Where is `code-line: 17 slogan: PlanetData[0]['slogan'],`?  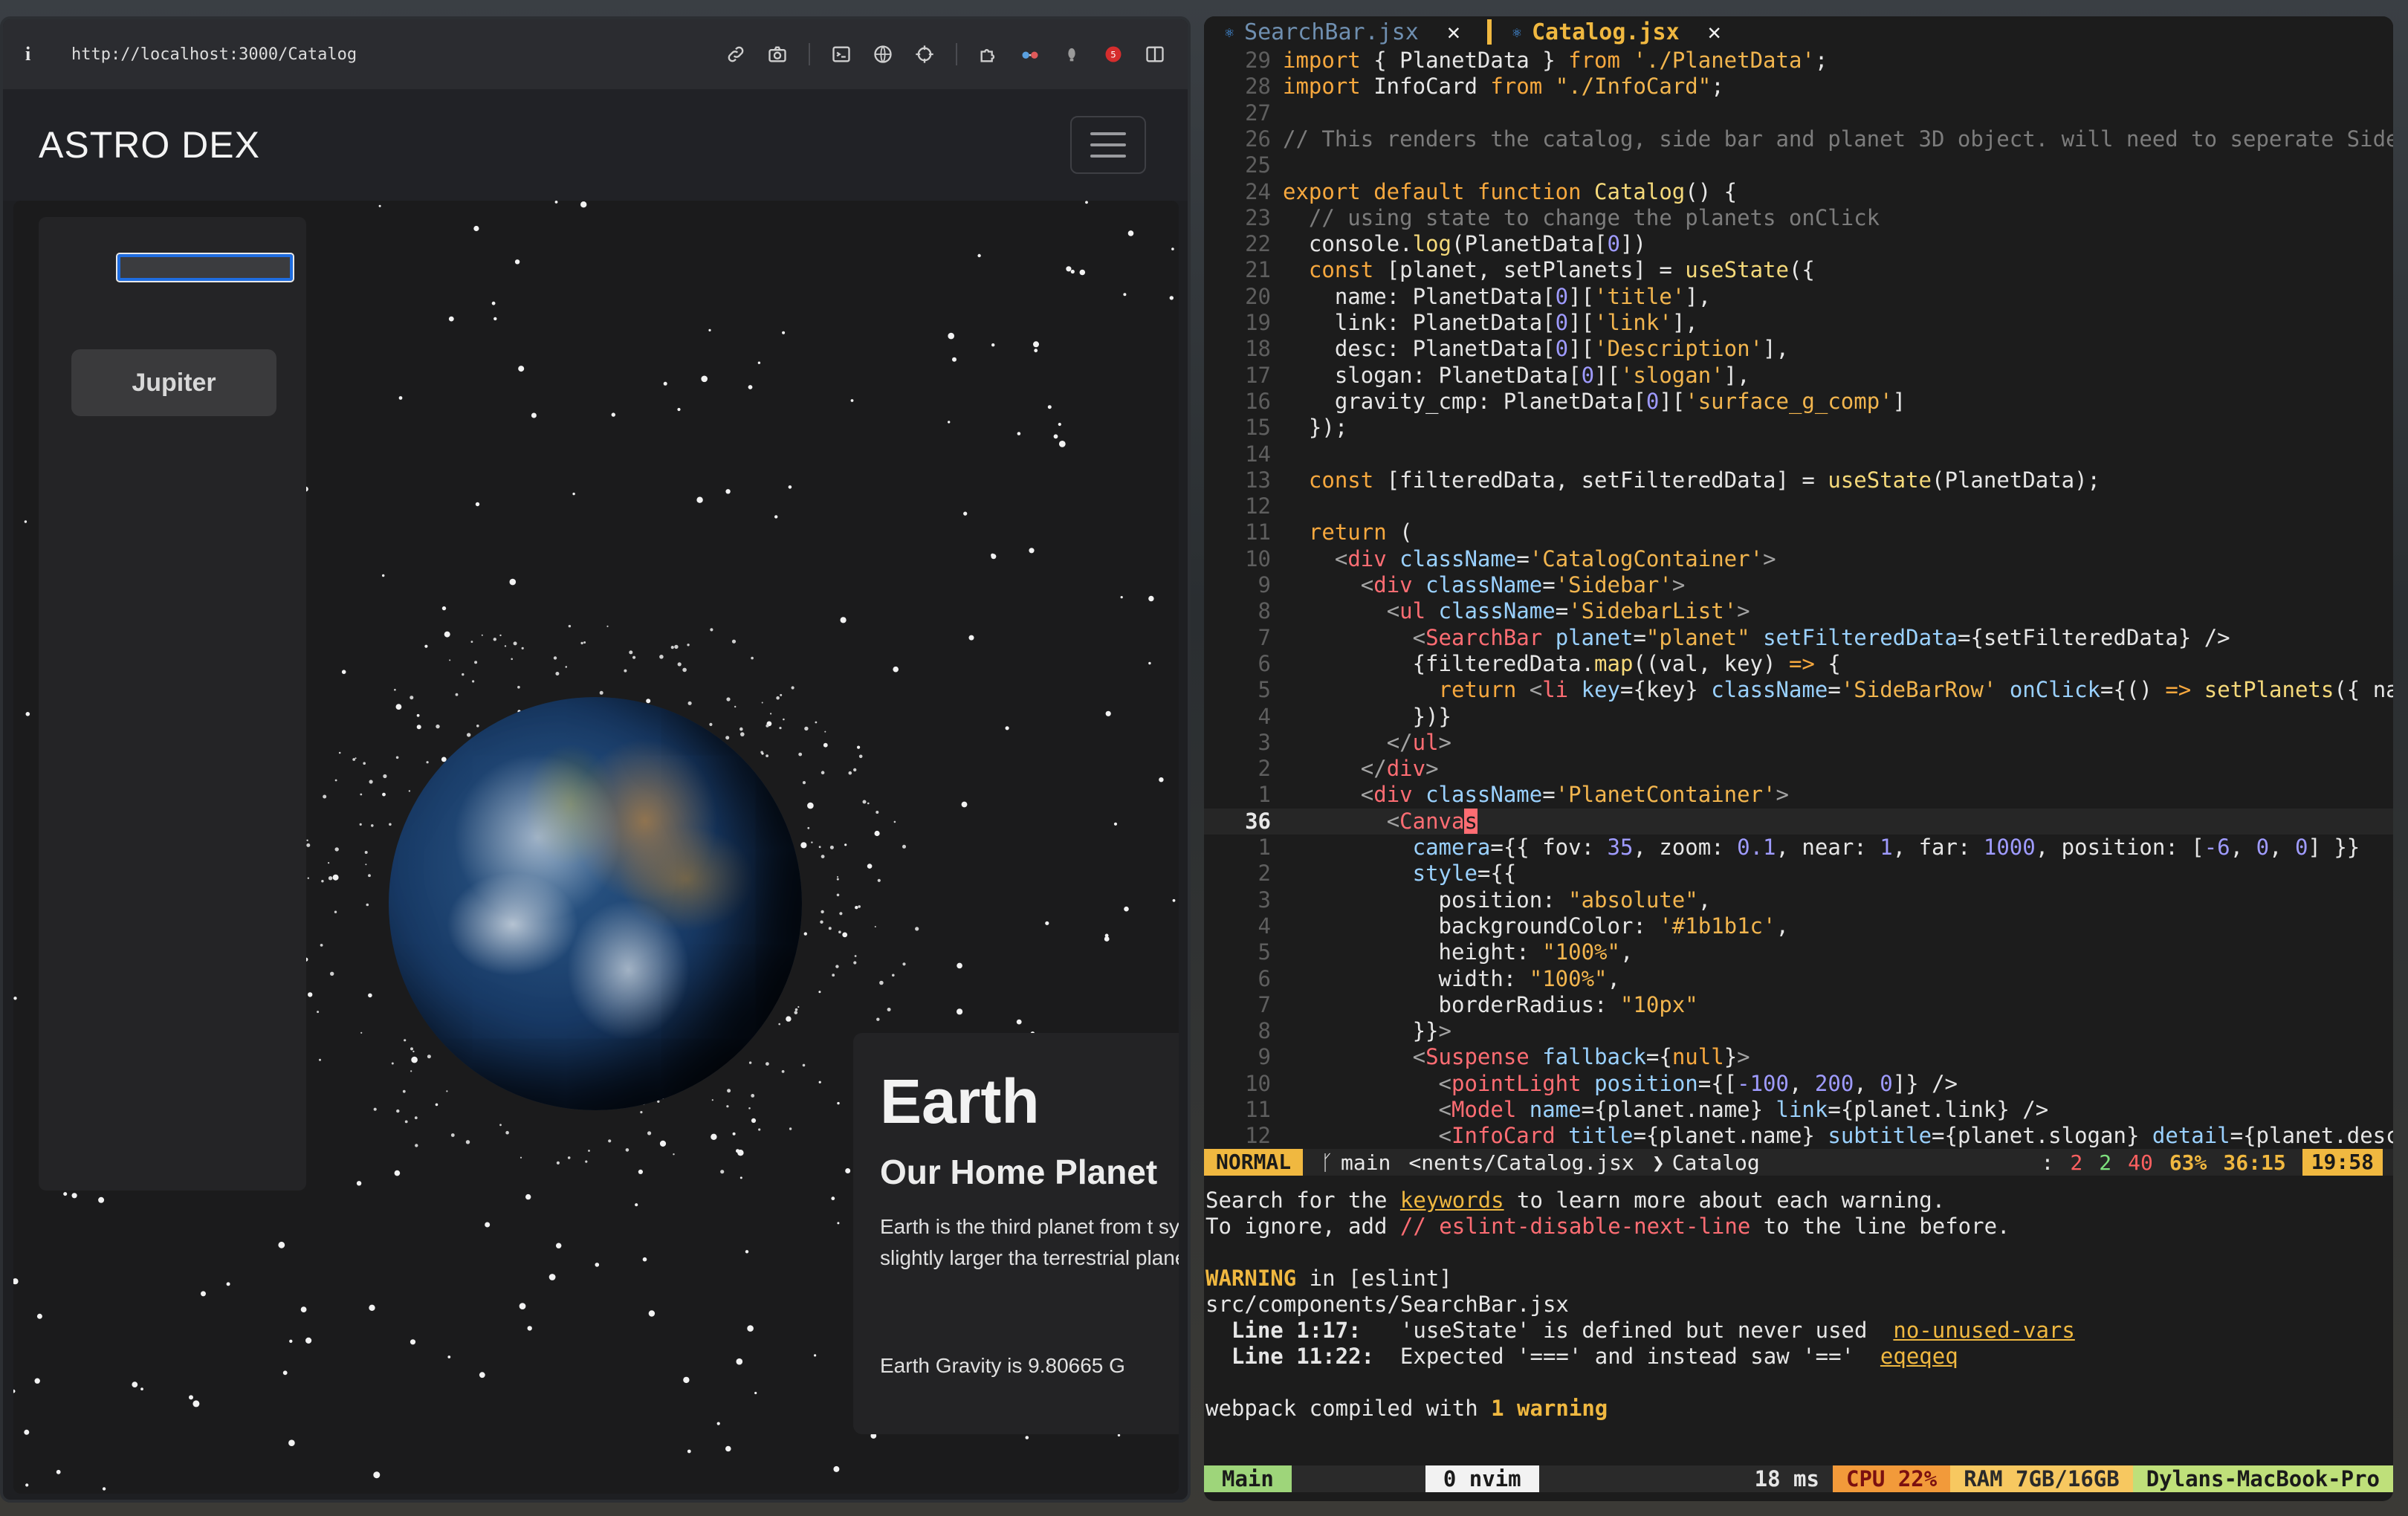 code-line: 17 slogan: PlanetData[0]['slogan'], is located at coordinates (1799, 376).